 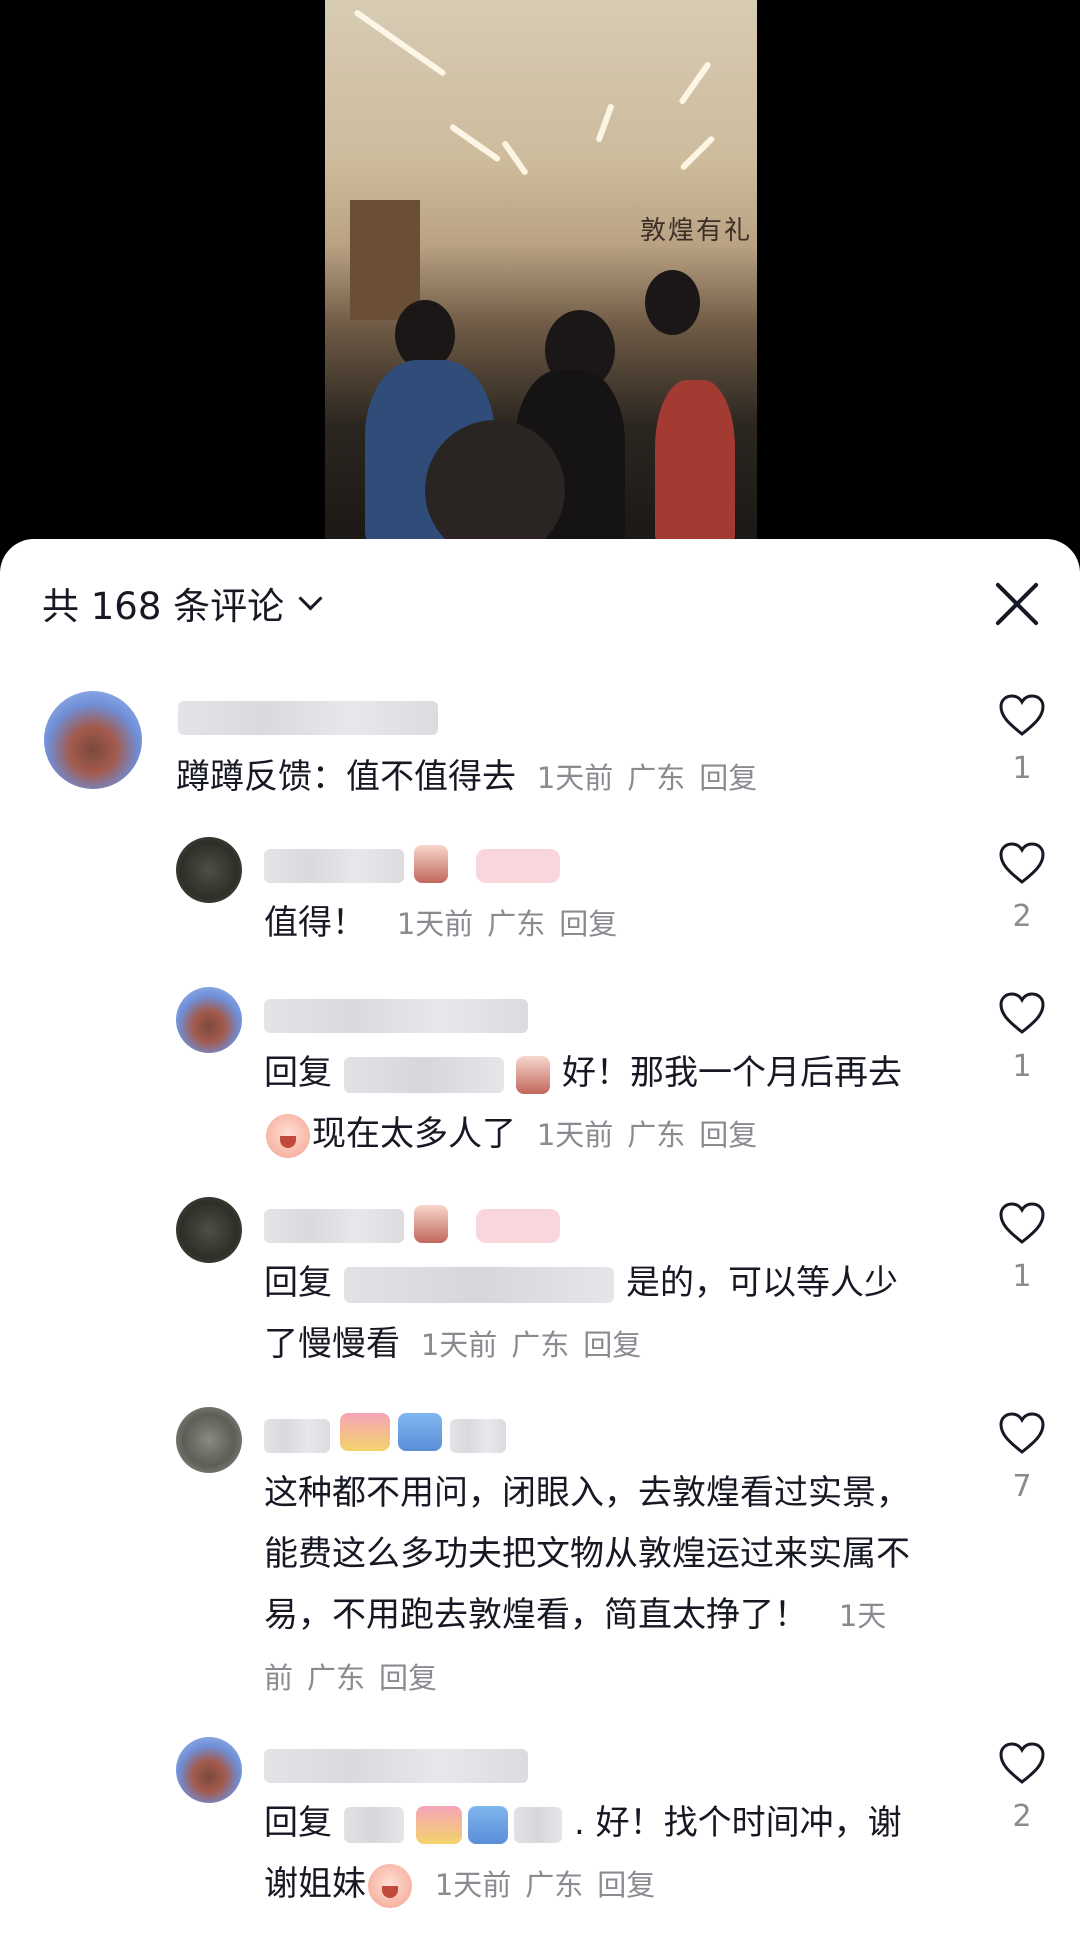 What do you see at coordinates (310, 598) in the screenshot?
I see `chevron-down-icon` at bounding box center [310, 598].